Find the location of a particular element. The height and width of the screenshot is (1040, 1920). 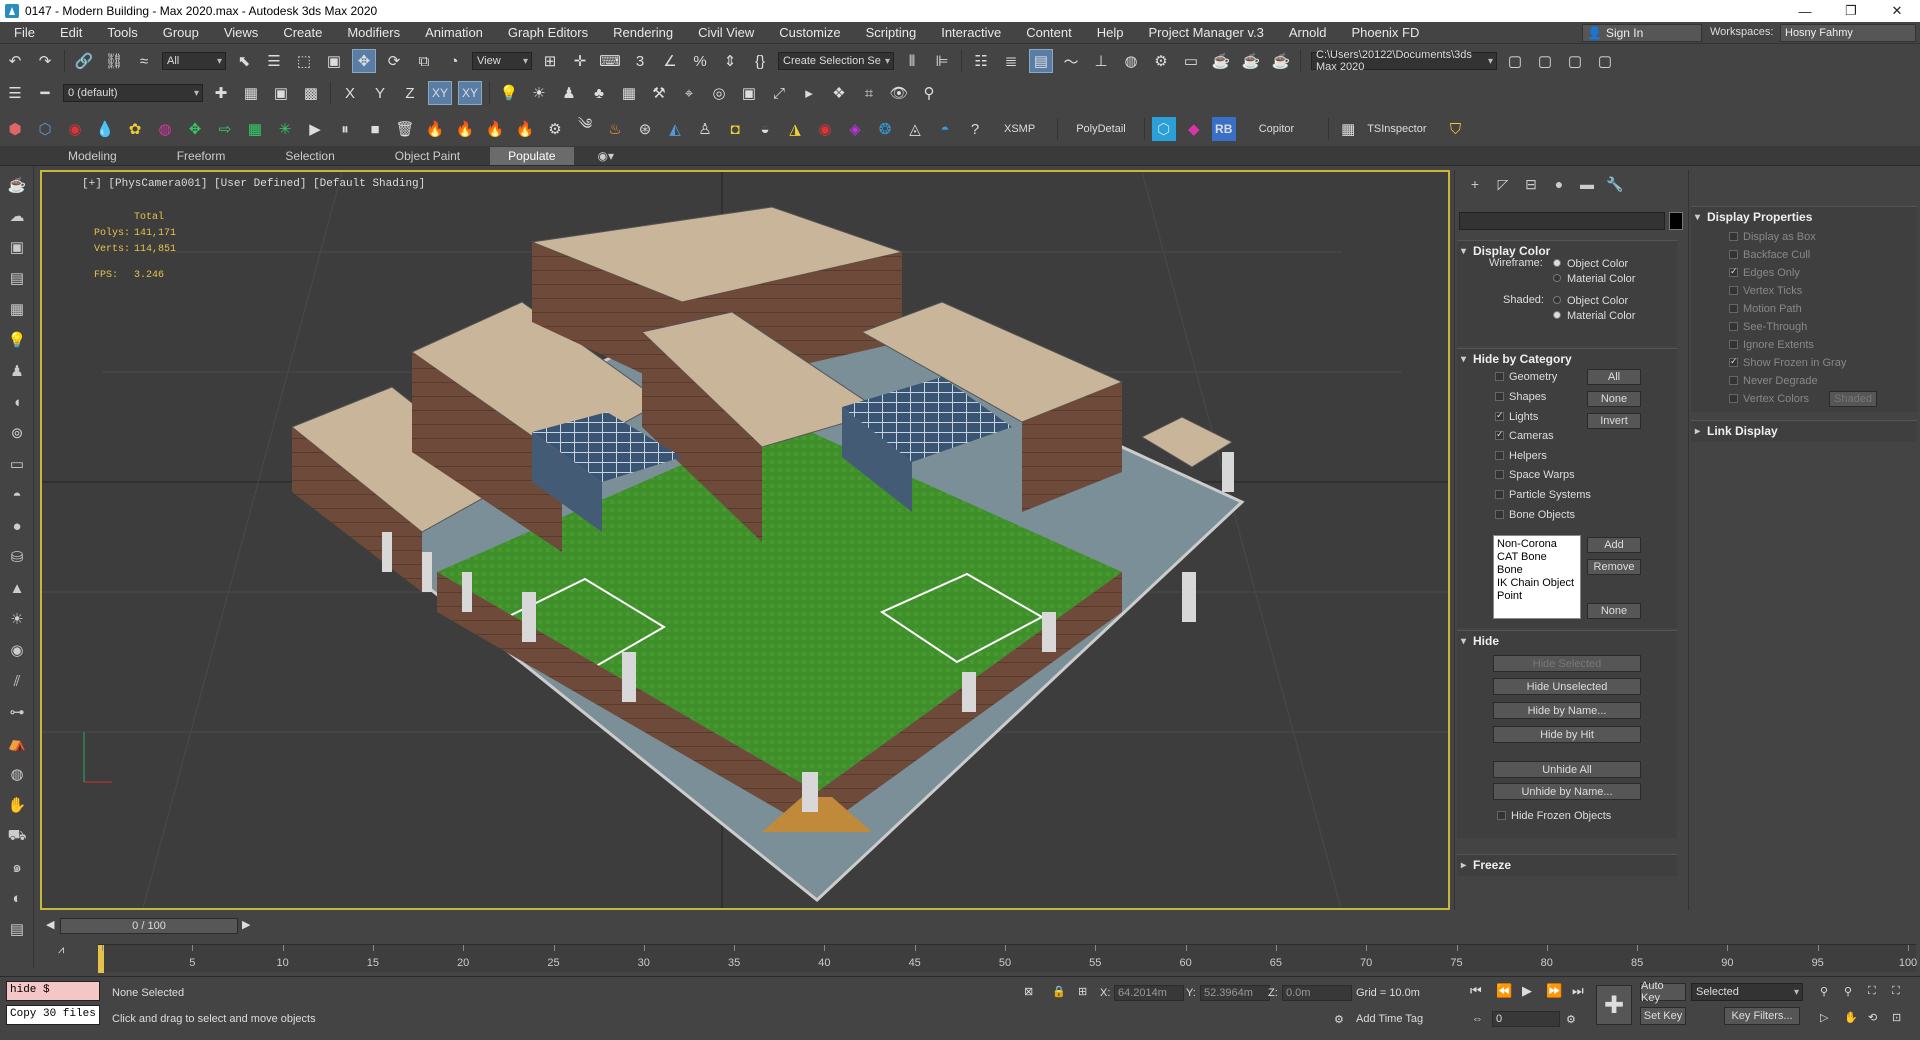

stop-sim-icon: ■ is located at coordinates (375, 129).